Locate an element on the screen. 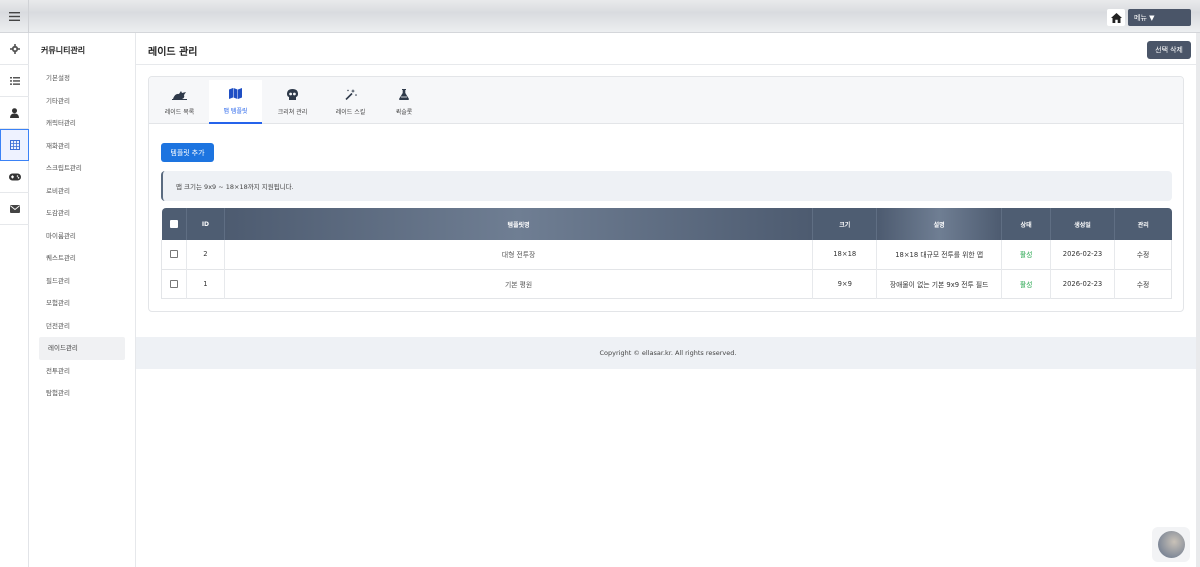 Image resolution: width=1200 pixels, height=567 pixels. gear-icon is located at coordinates (14, 49).